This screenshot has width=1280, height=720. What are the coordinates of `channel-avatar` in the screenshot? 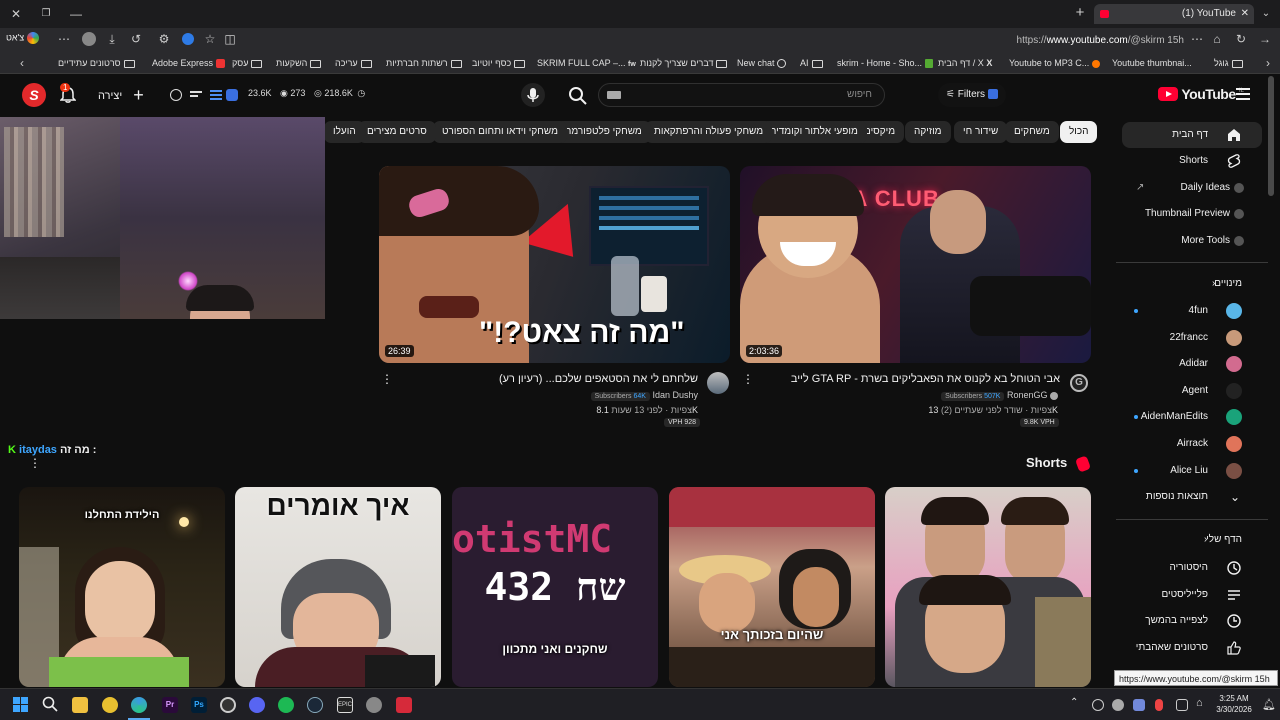 It's located at (718, 383).